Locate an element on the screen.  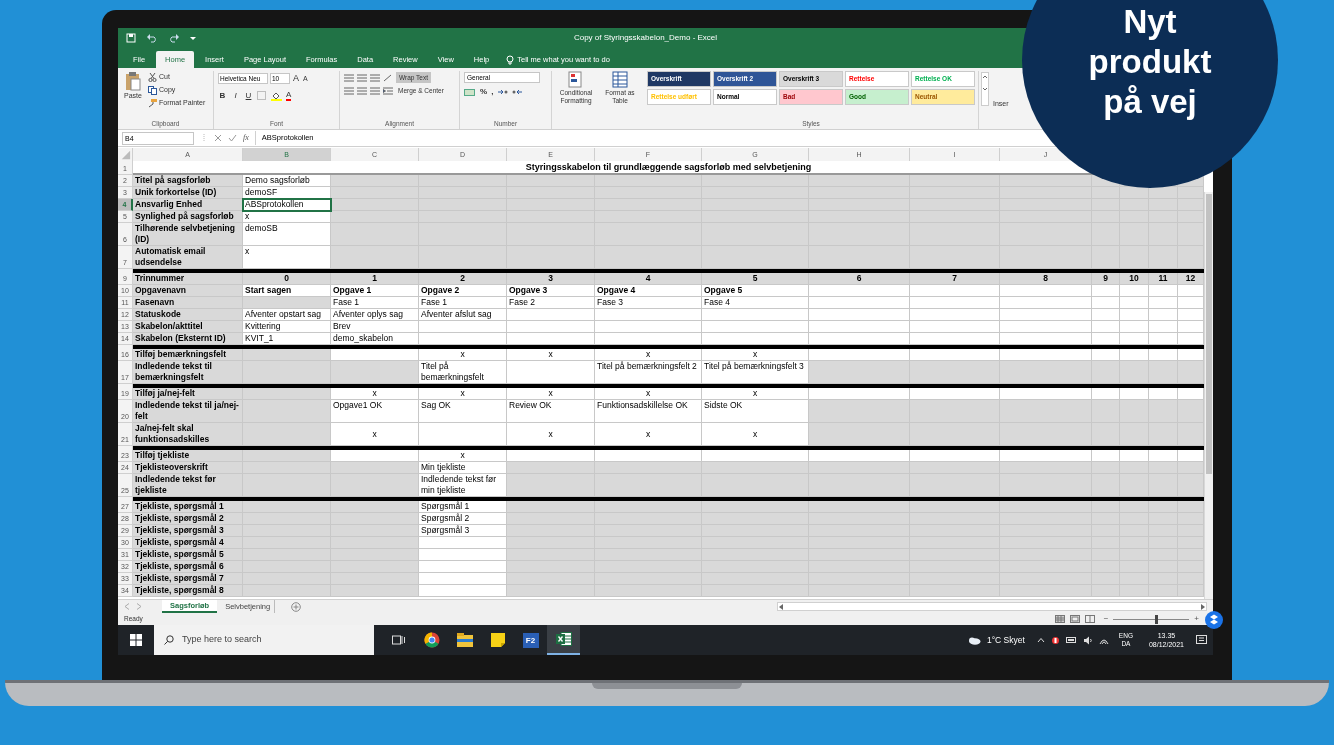
table-cell: Tjekliste, spørgsmål 1 is located at coordinates (188, 507).